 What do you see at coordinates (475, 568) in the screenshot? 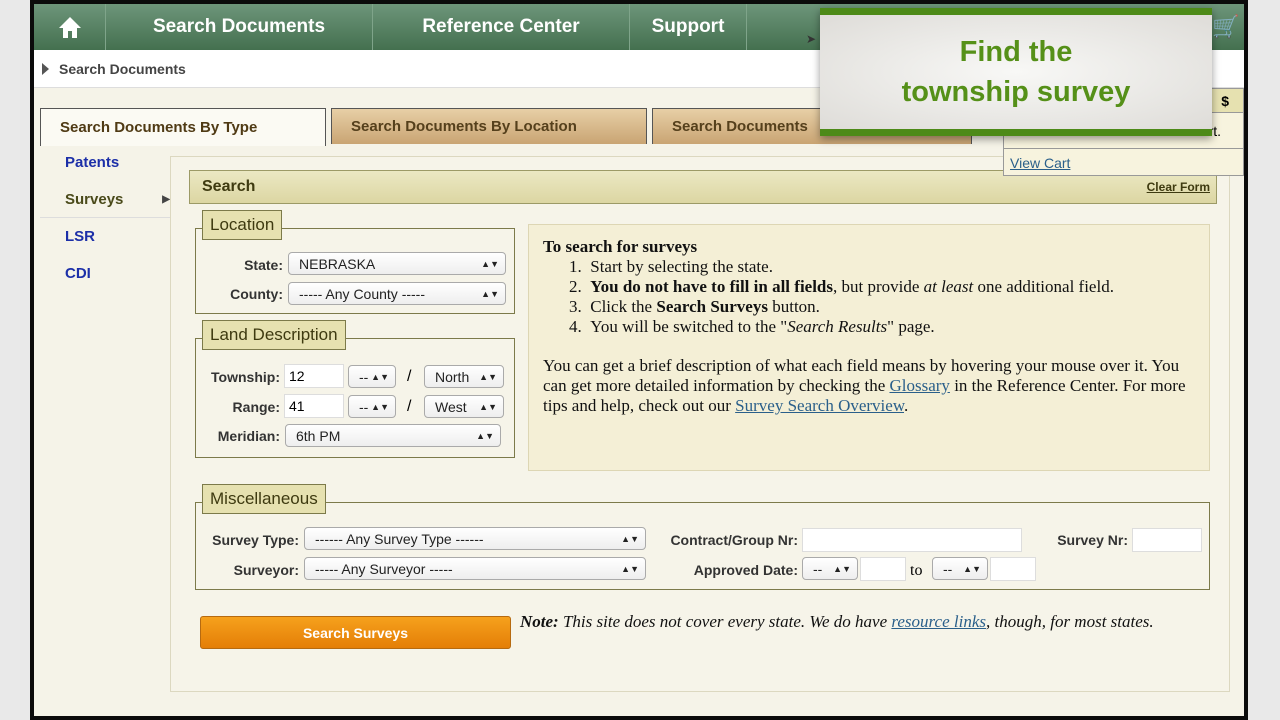
I see `surveyor-select: ----- Any Surveyor ----- ▲▼` at bounding box center [475, 568].